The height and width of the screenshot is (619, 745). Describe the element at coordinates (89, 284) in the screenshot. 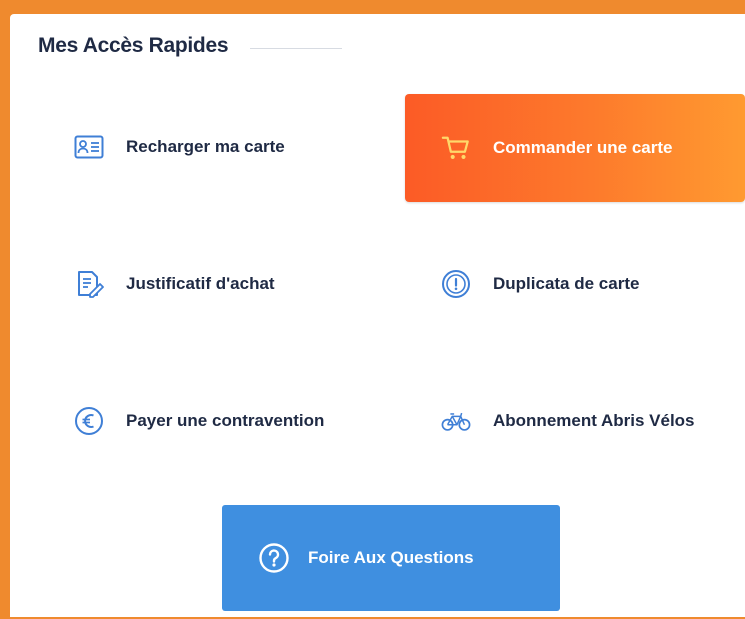

I see `receipt-edit-icon` at that location.